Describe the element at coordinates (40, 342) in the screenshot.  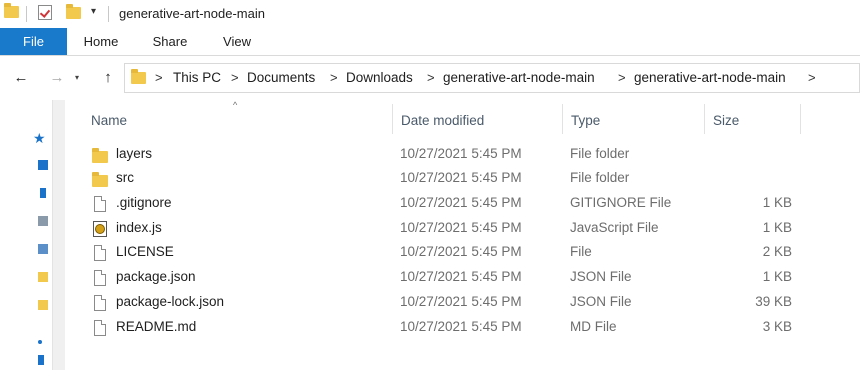
I see `onedrive-icon` at that location.